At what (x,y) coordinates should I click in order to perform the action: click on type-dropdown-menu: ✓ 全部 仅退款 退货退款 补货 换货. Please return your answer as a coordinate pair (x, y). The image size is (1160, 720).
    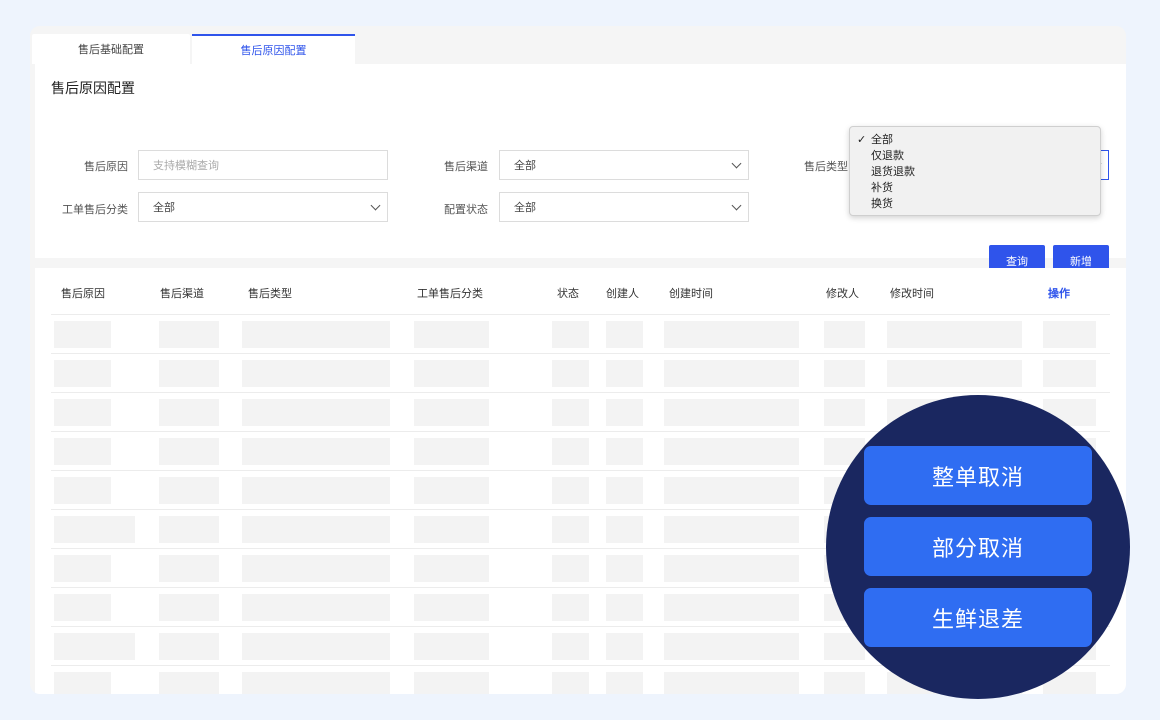
    Looking at the image, I should click on (975, 171).